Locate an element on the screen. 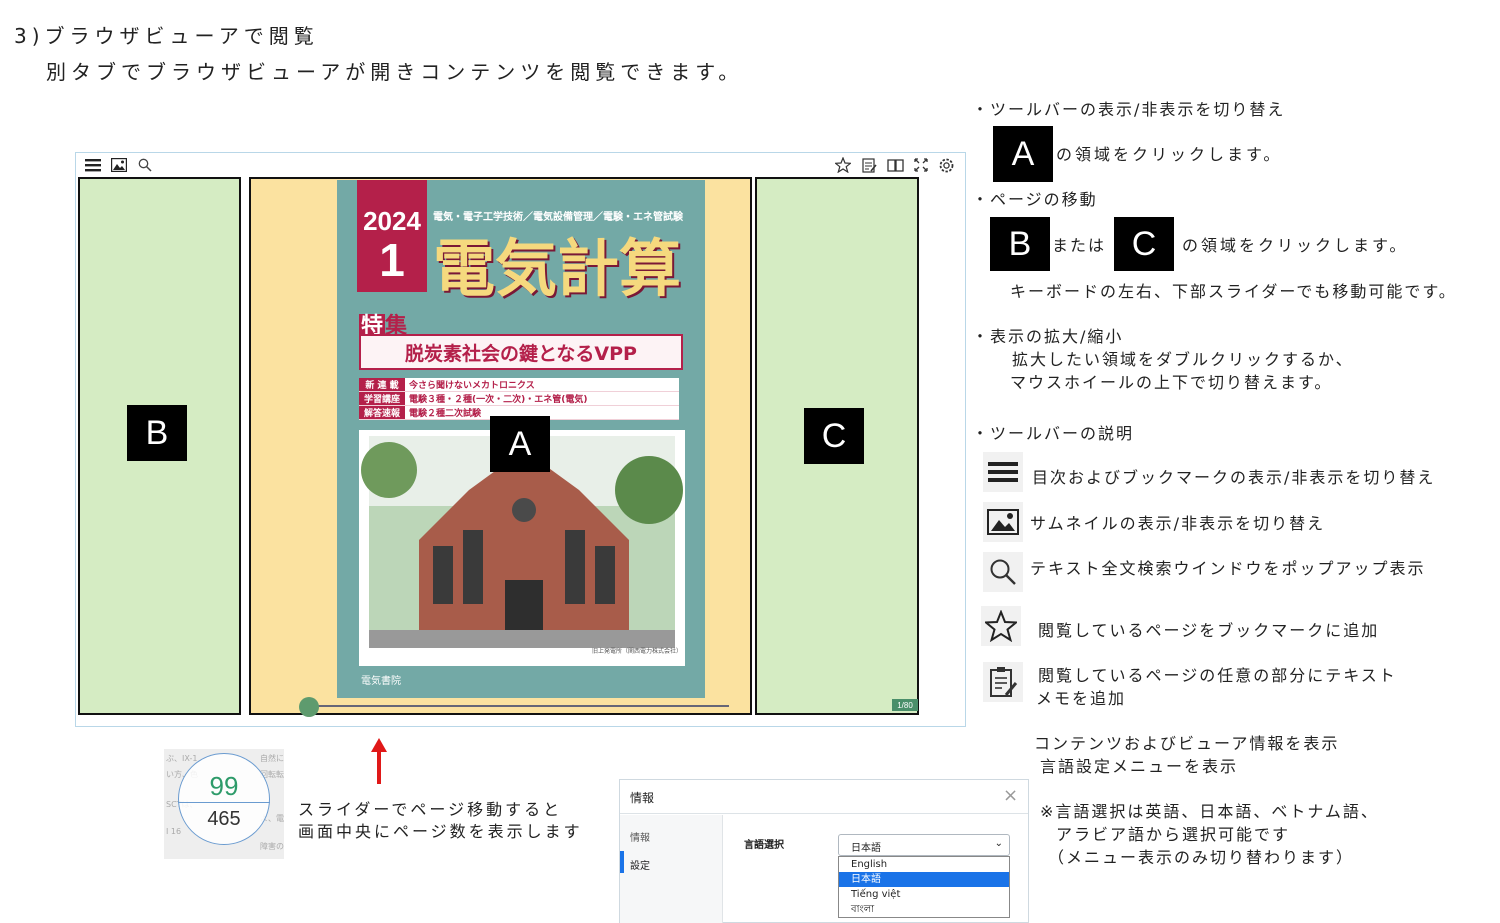 The image size is (1500, 923). help-page-move-desc: の領域をクリックします。 is located at coordinates (1295, 245).